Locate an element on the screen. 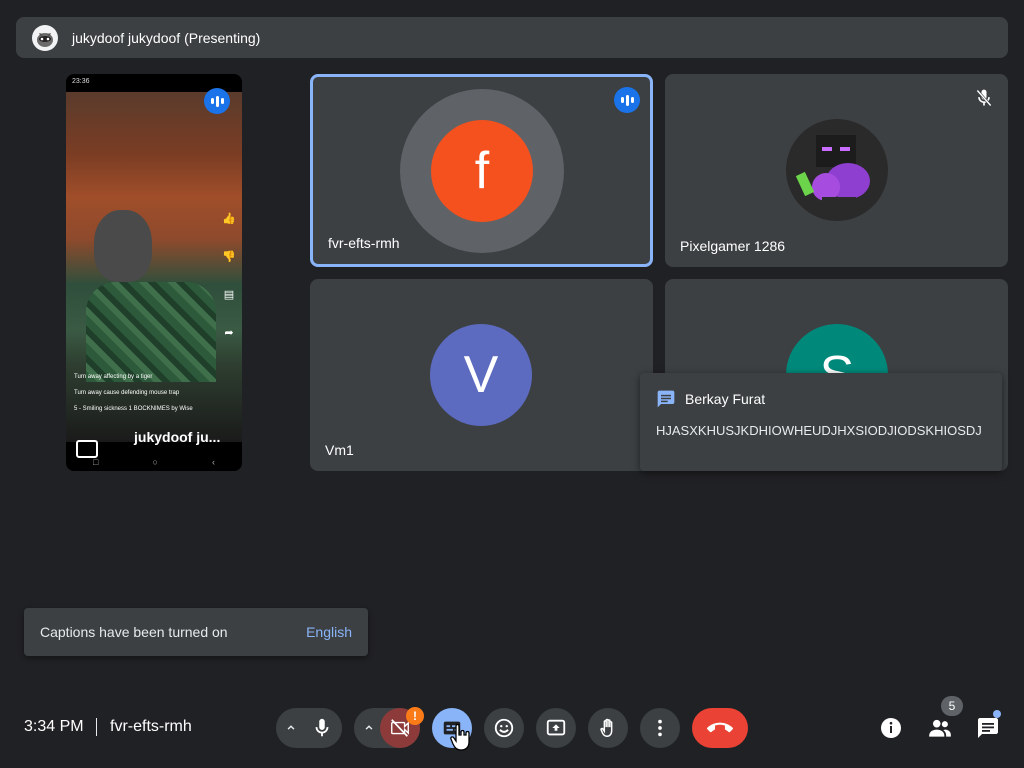 This screenshot has width=1024, height=768. comment-icon: ▤ is located at coordinates (229, 295).